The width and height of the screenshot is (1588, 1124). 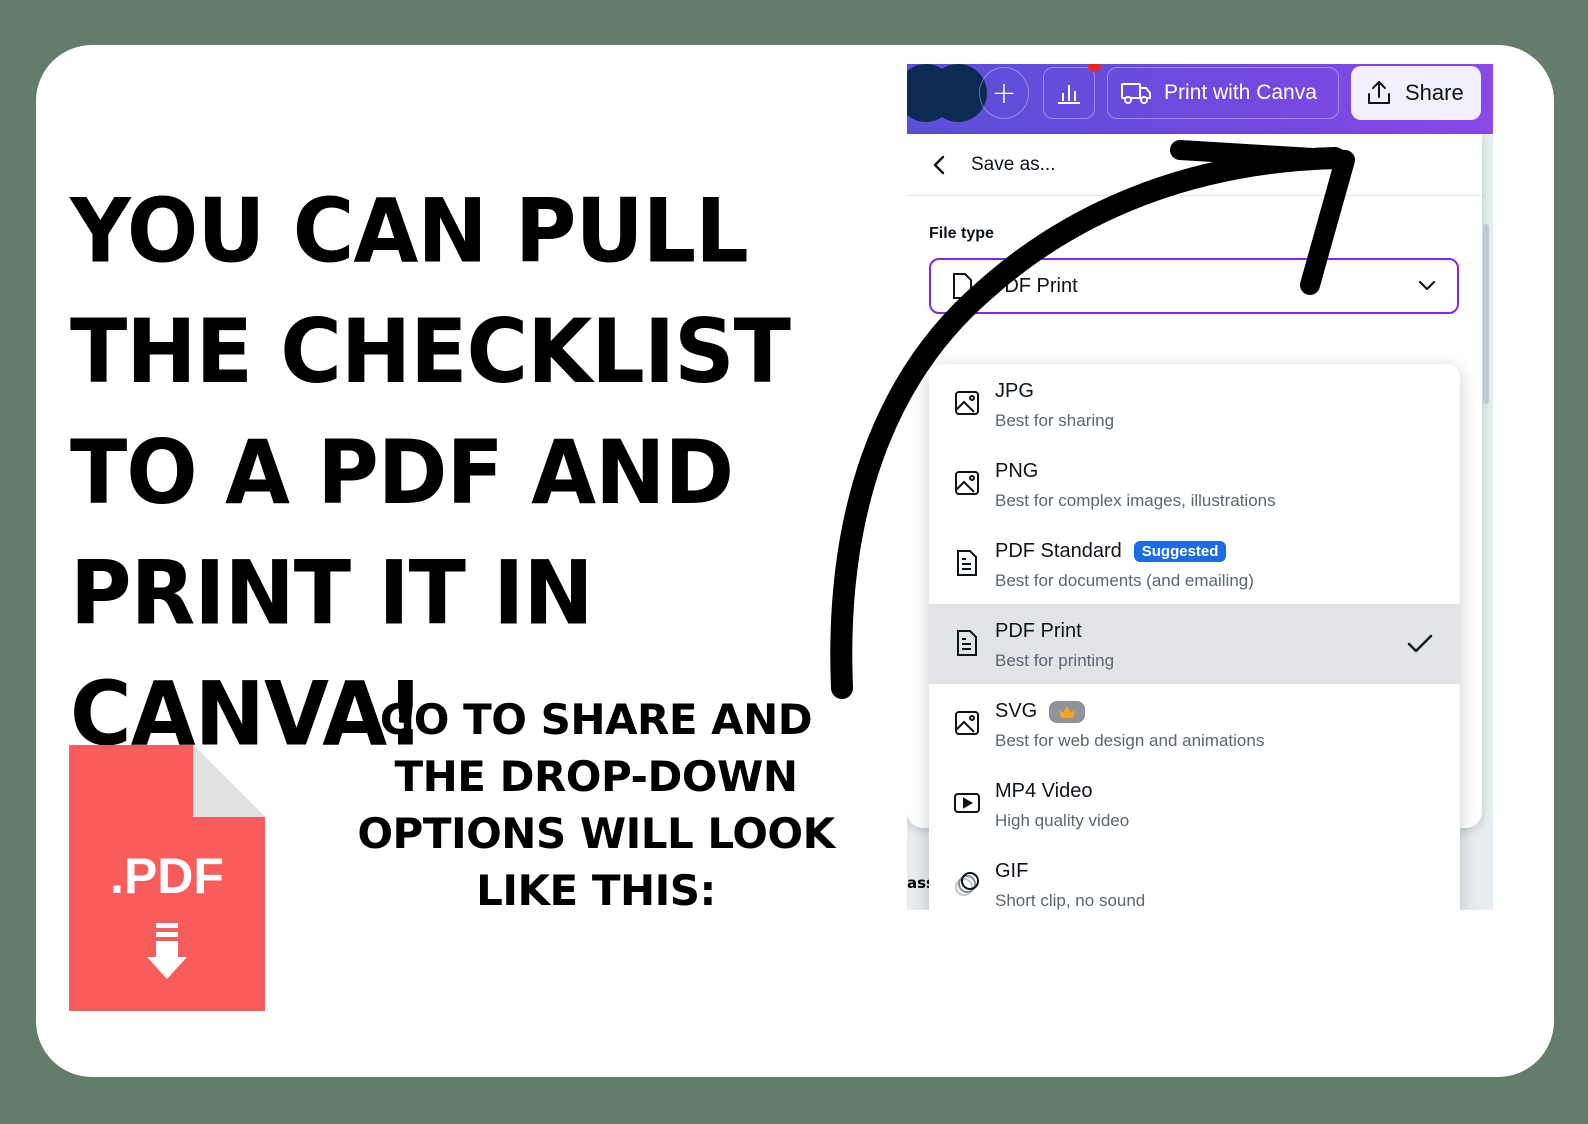 What do you see at coordinates (1194, 286) in the screenshot?
I see `file-type-select: PDF Print` at bounding box center [1194, 286].